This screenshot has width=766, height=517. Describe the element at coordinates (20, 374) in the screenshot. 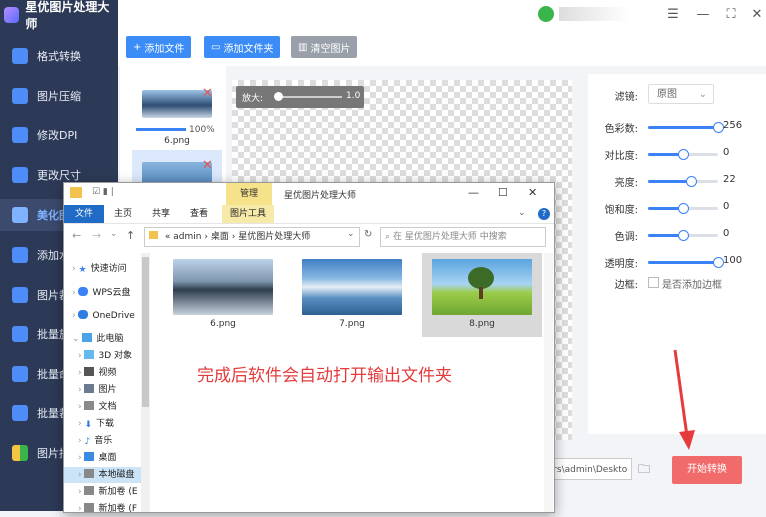

I see `rename-icon` at that location.